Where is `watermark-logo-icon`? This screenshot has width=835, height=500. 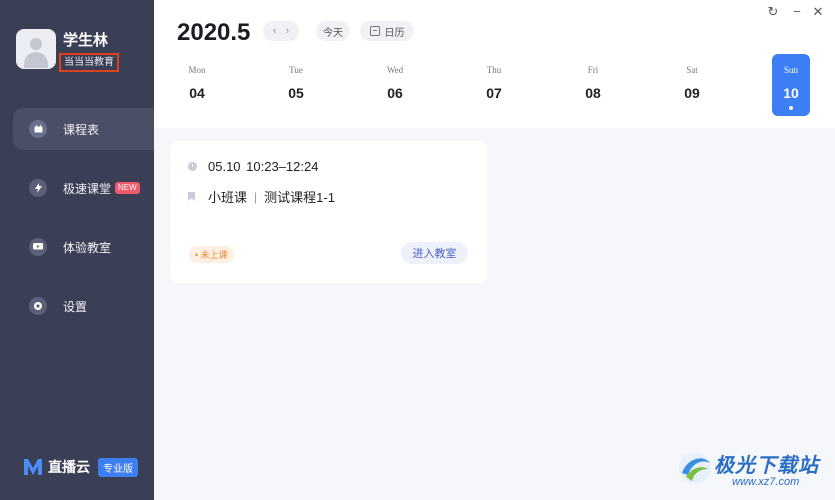 watermark-logo-icon is located at coordinates (695, 468).